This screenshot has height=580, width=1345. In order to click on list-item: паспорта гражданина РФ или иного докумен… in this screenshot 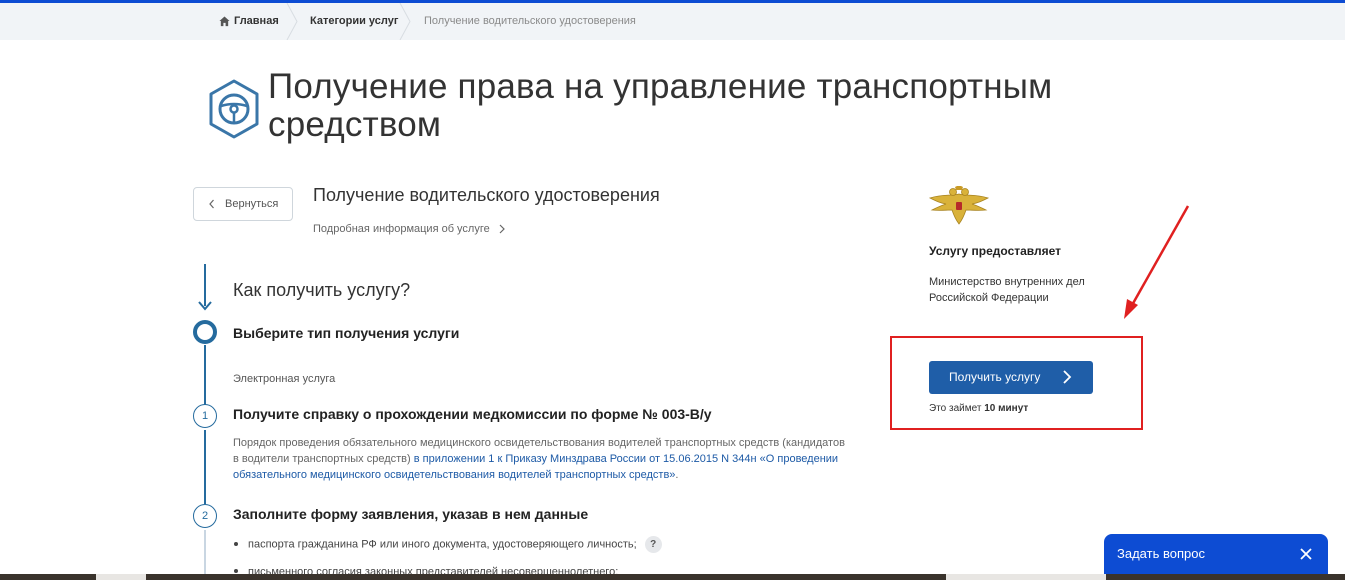, I will do `click(448, 544)`.